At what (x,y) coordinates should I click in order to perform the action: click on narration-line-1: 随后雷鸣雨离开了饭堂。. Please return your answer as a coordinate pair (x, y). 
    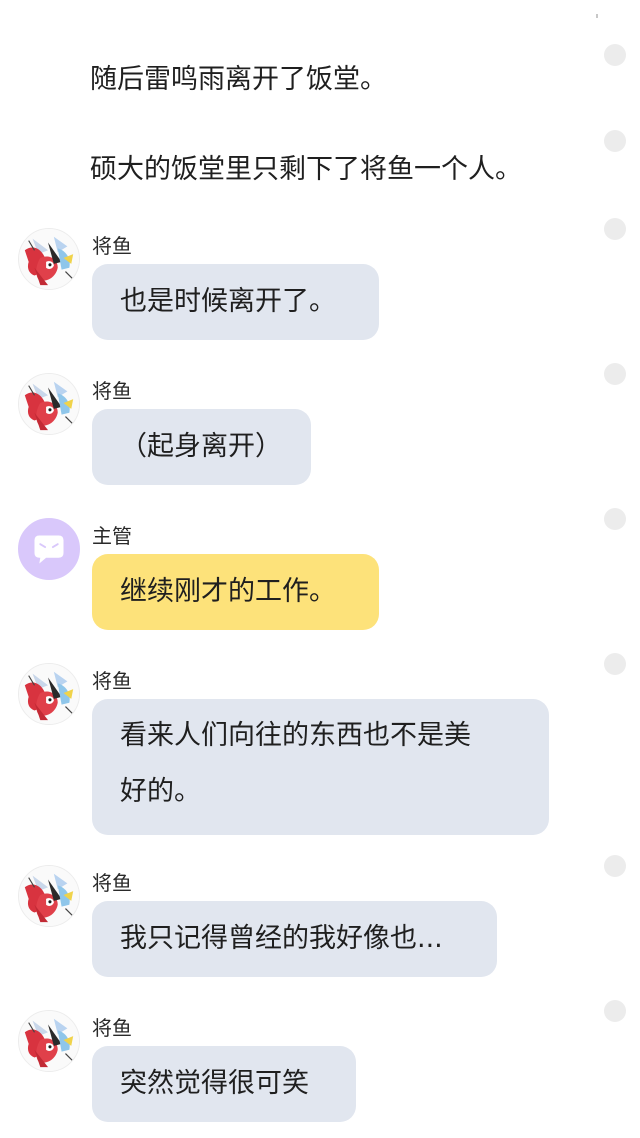
    Looking at the image, I should click on (238, 79).